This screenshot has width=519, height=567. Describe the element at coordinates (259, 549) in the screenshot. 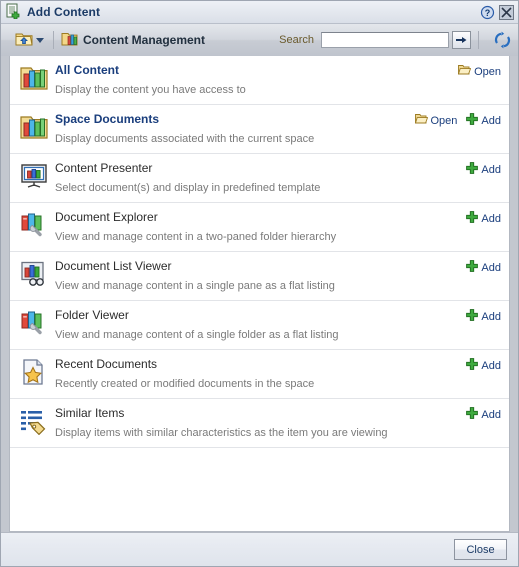

I see `dialog-footer: Close` at that location.